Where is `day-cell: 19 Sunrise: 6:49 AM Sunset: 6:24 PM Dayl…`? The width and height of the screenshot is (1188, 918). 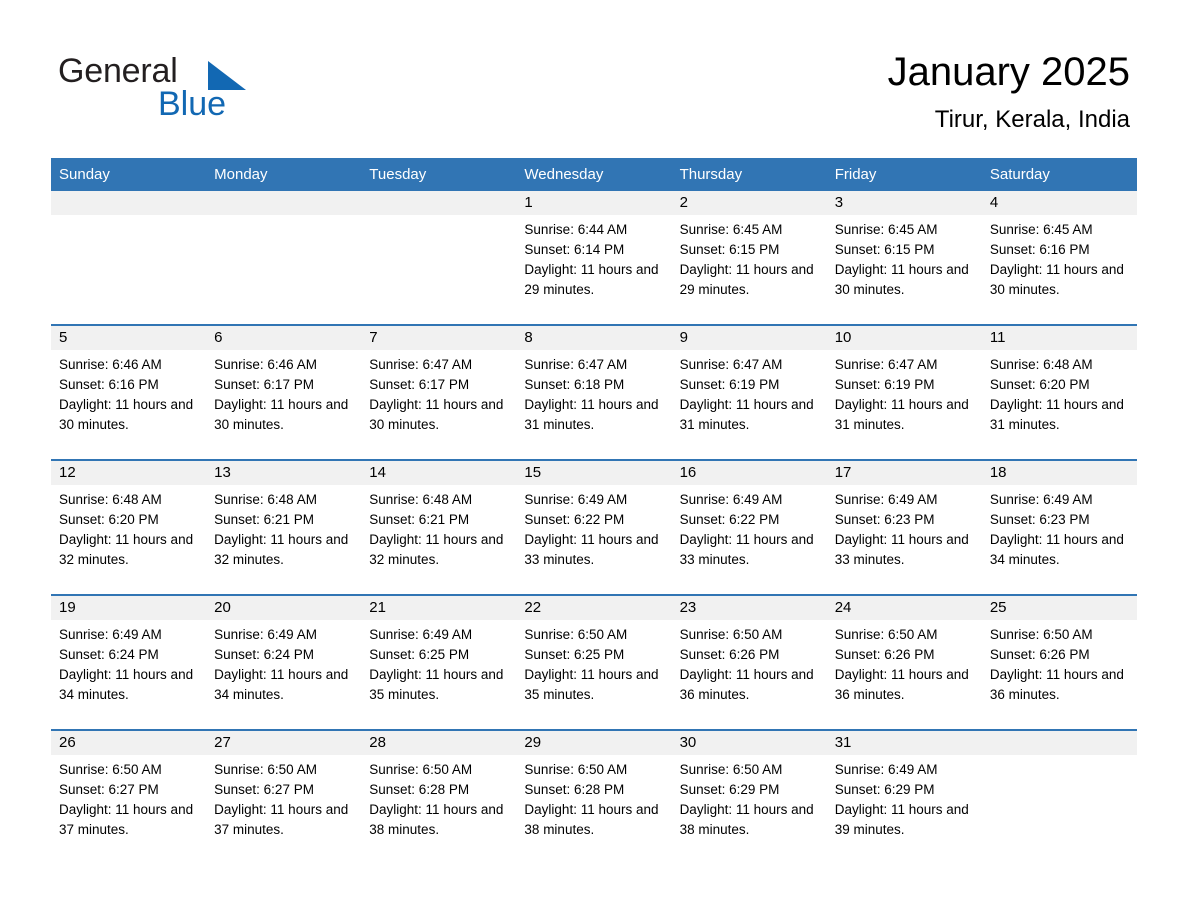
day-cell: 19 Sunrise: 6:49 AM Sunset: 6:24 PM Dayl… is located at coordinates (129, 662).